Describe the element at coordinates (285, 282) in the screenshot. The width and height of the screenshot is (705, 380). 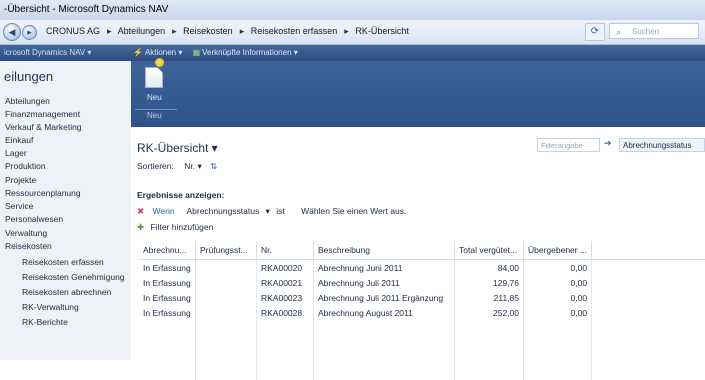
I see `cell-nr: RKA00021` at that location.